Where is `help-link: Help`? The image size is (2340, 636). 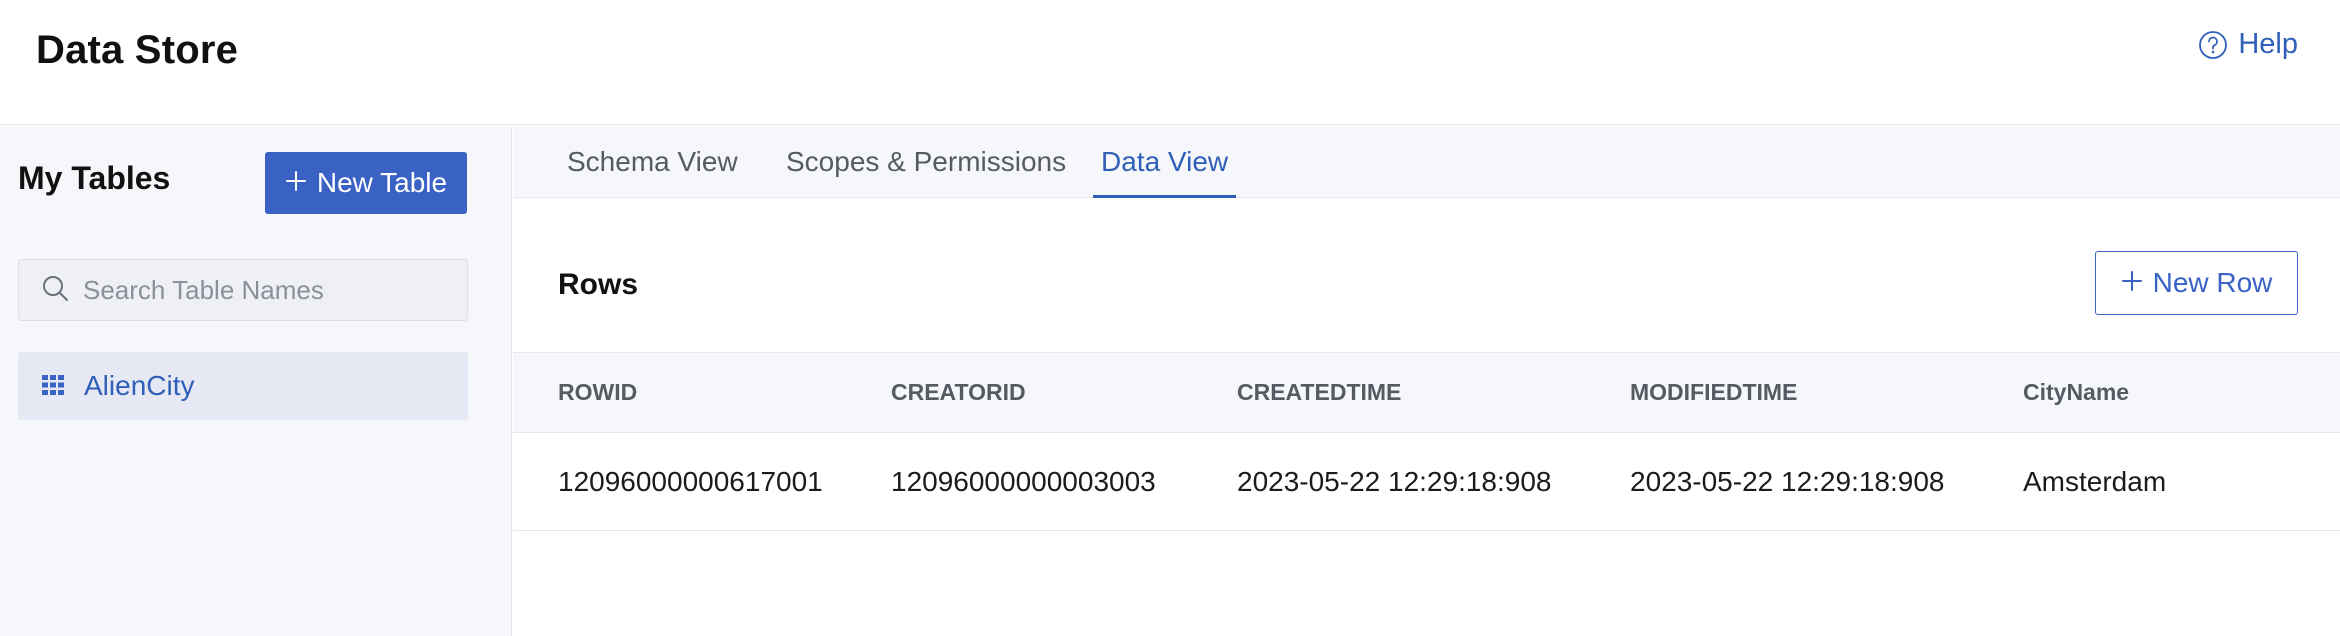 help-link: Help is located at coordinates (2248, 44).